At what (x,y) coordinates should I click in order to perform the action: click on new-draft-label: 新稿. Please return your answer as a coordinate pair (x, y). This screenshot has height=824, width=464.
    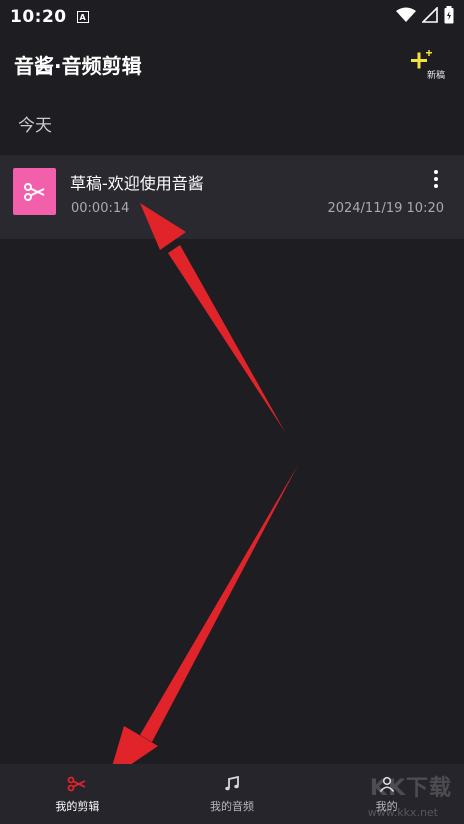
    Looking at the image, I should click on (436, 76).